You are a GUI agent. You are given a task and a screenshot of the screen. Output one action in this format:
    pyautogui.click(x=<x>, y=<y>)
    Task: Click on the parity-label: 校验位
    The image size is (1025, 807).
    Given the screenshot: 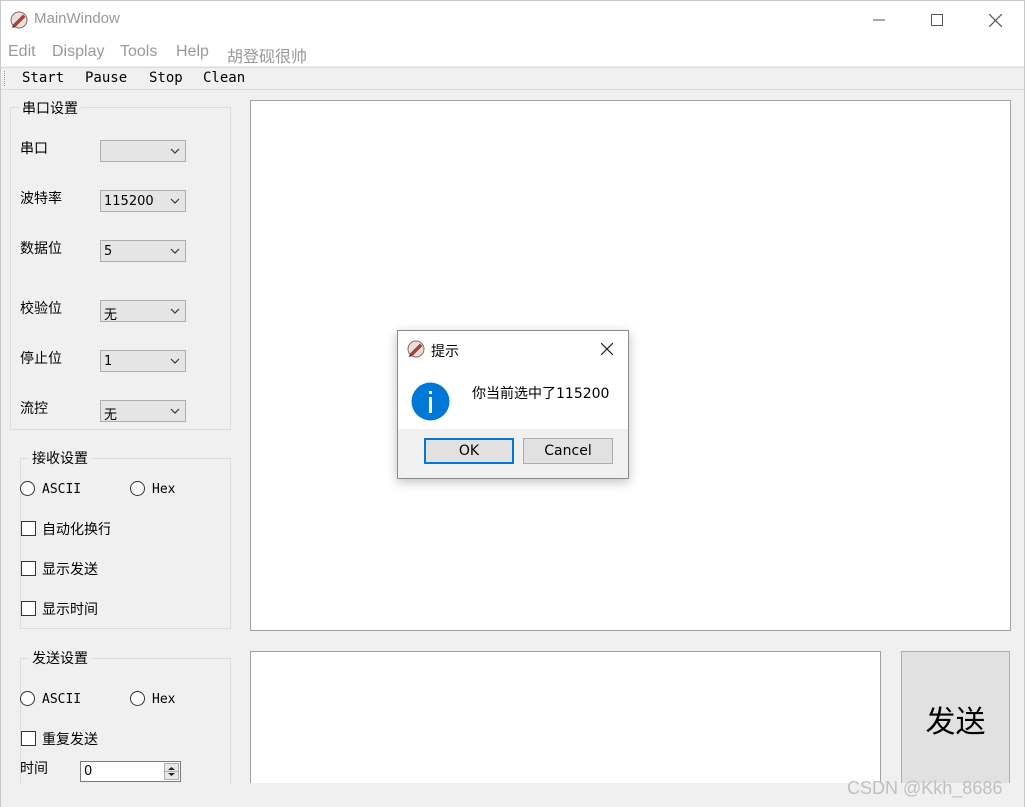 What is the action you would take?
    pyautogui.click(x=41, y=309)
    